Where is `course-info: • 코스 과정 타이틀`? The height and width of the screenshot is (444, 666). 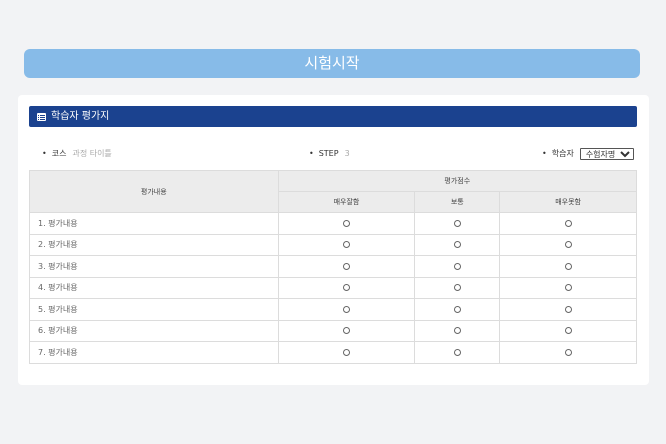 course-info: • 코스 과정 타이틀 is located at coordinates (77, 154).